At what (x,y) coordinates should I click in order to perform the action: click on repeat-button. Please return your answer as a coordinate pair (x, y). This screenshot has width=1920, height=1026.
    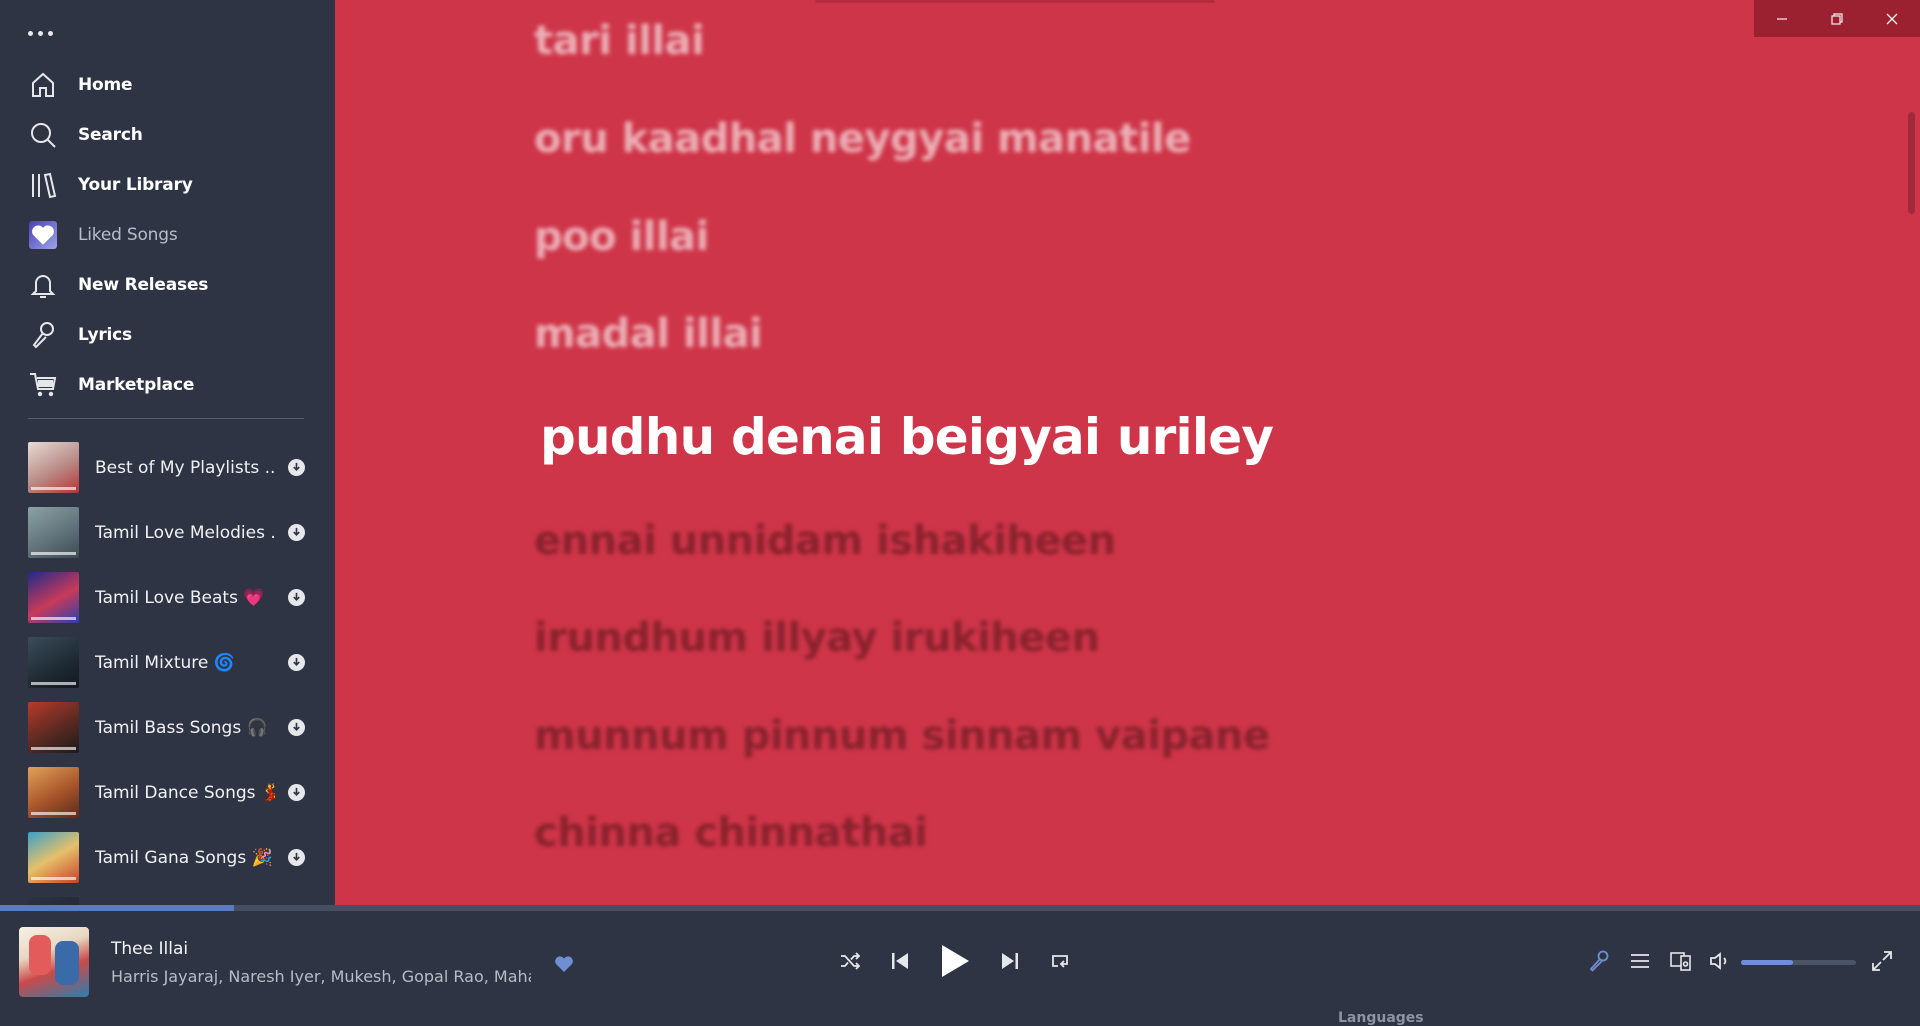
    Looking at the image, I should click on (1060, 961).